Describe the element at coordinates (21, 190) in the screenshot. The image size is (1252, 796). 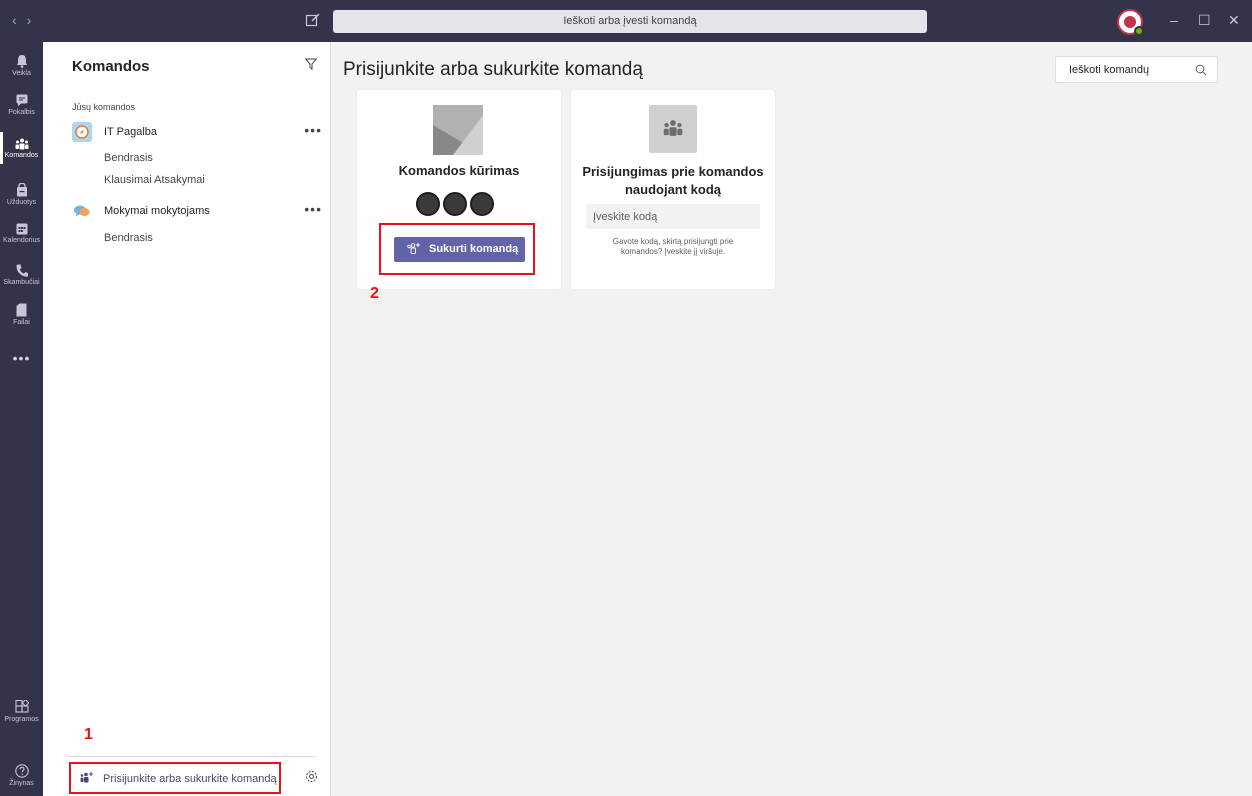
I see `assignments-icon` at that location.